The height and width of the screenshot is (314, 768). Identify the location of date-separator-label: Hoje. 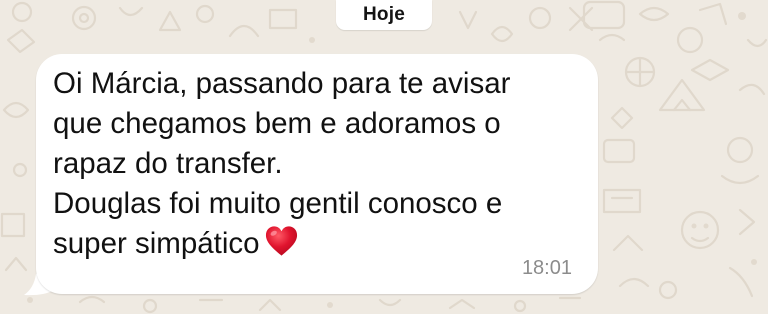
(384, 14).